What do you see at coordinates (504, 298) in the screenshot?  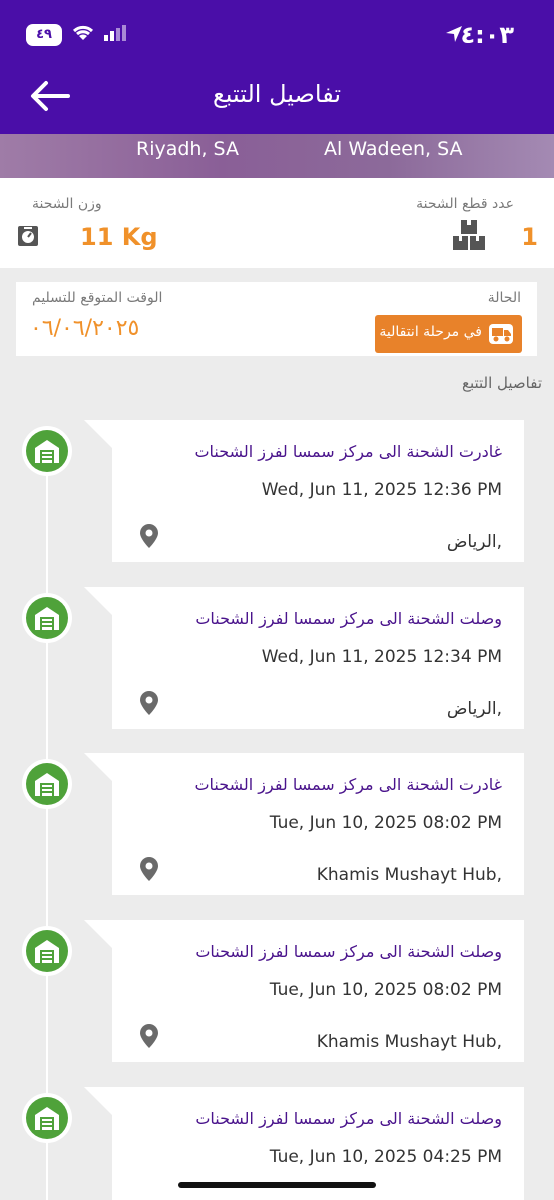 I see `status-label: الحالة` at bounding box center [504, 298].